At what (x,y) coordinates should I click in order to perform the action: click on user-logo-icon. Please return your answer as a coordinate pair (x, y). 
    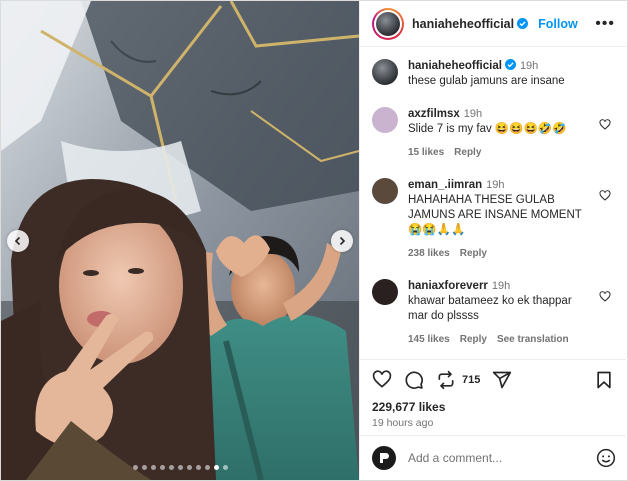
    Looking at the image, I should click on (384, 457).